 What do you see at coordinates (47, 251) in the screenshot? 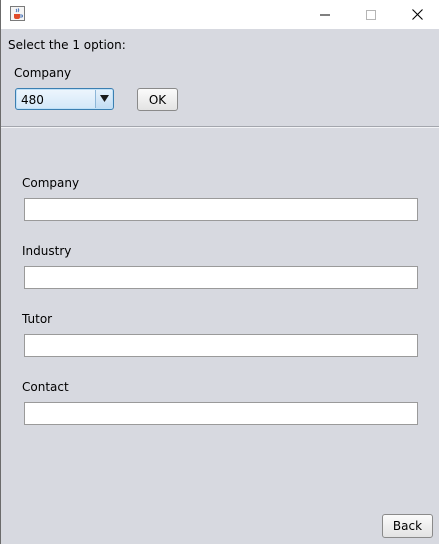
I see `industry-field-label: Industry` at bounding box center [47, 251].